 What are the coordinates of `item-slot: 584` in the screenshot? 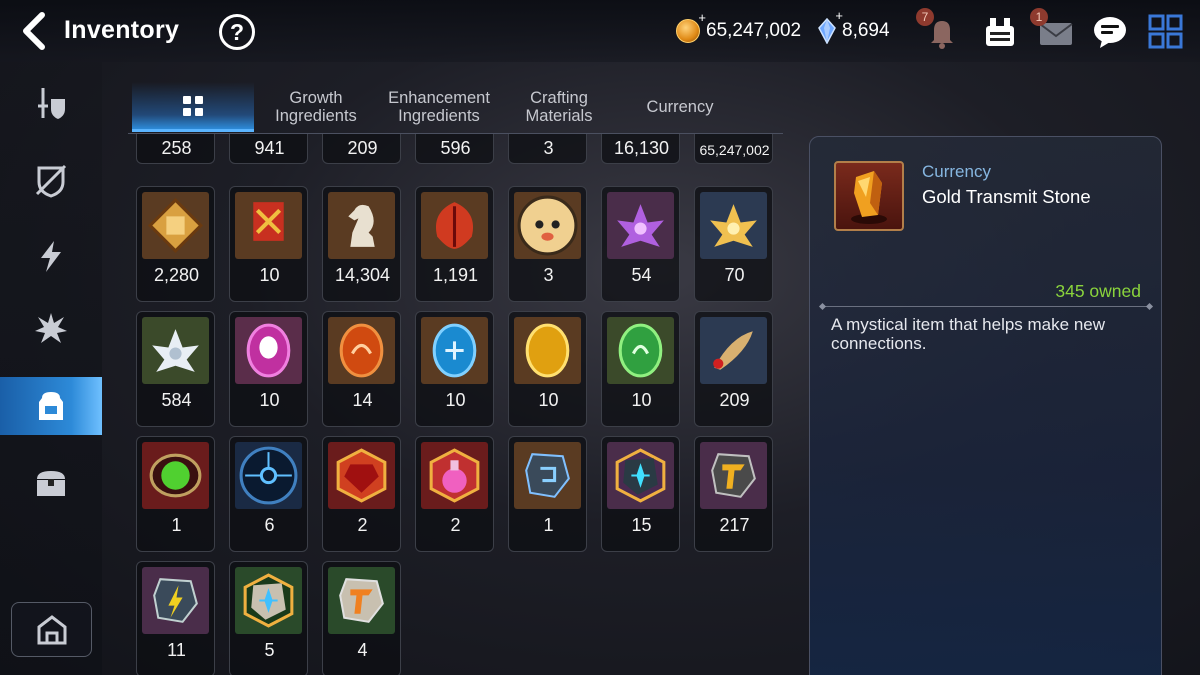 It's located at (175, 369).